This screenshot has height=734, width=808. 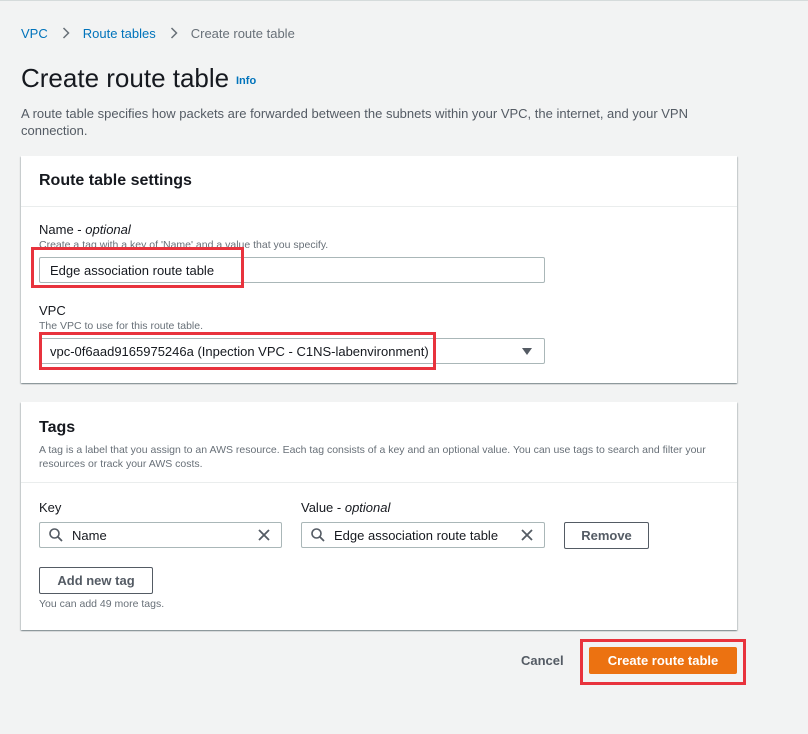 What do you see at coordinates (542, 660) in the screenshot?
I see `cancel-button: Cancel` at bounding box center [542, 660].